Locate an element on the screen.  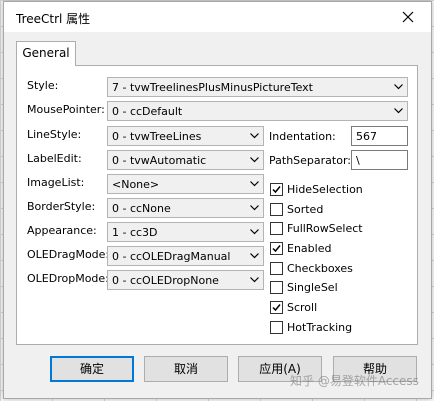
label-edit-dropdown: 0 - tvwAutomatic is located at coordinates (185, 160).